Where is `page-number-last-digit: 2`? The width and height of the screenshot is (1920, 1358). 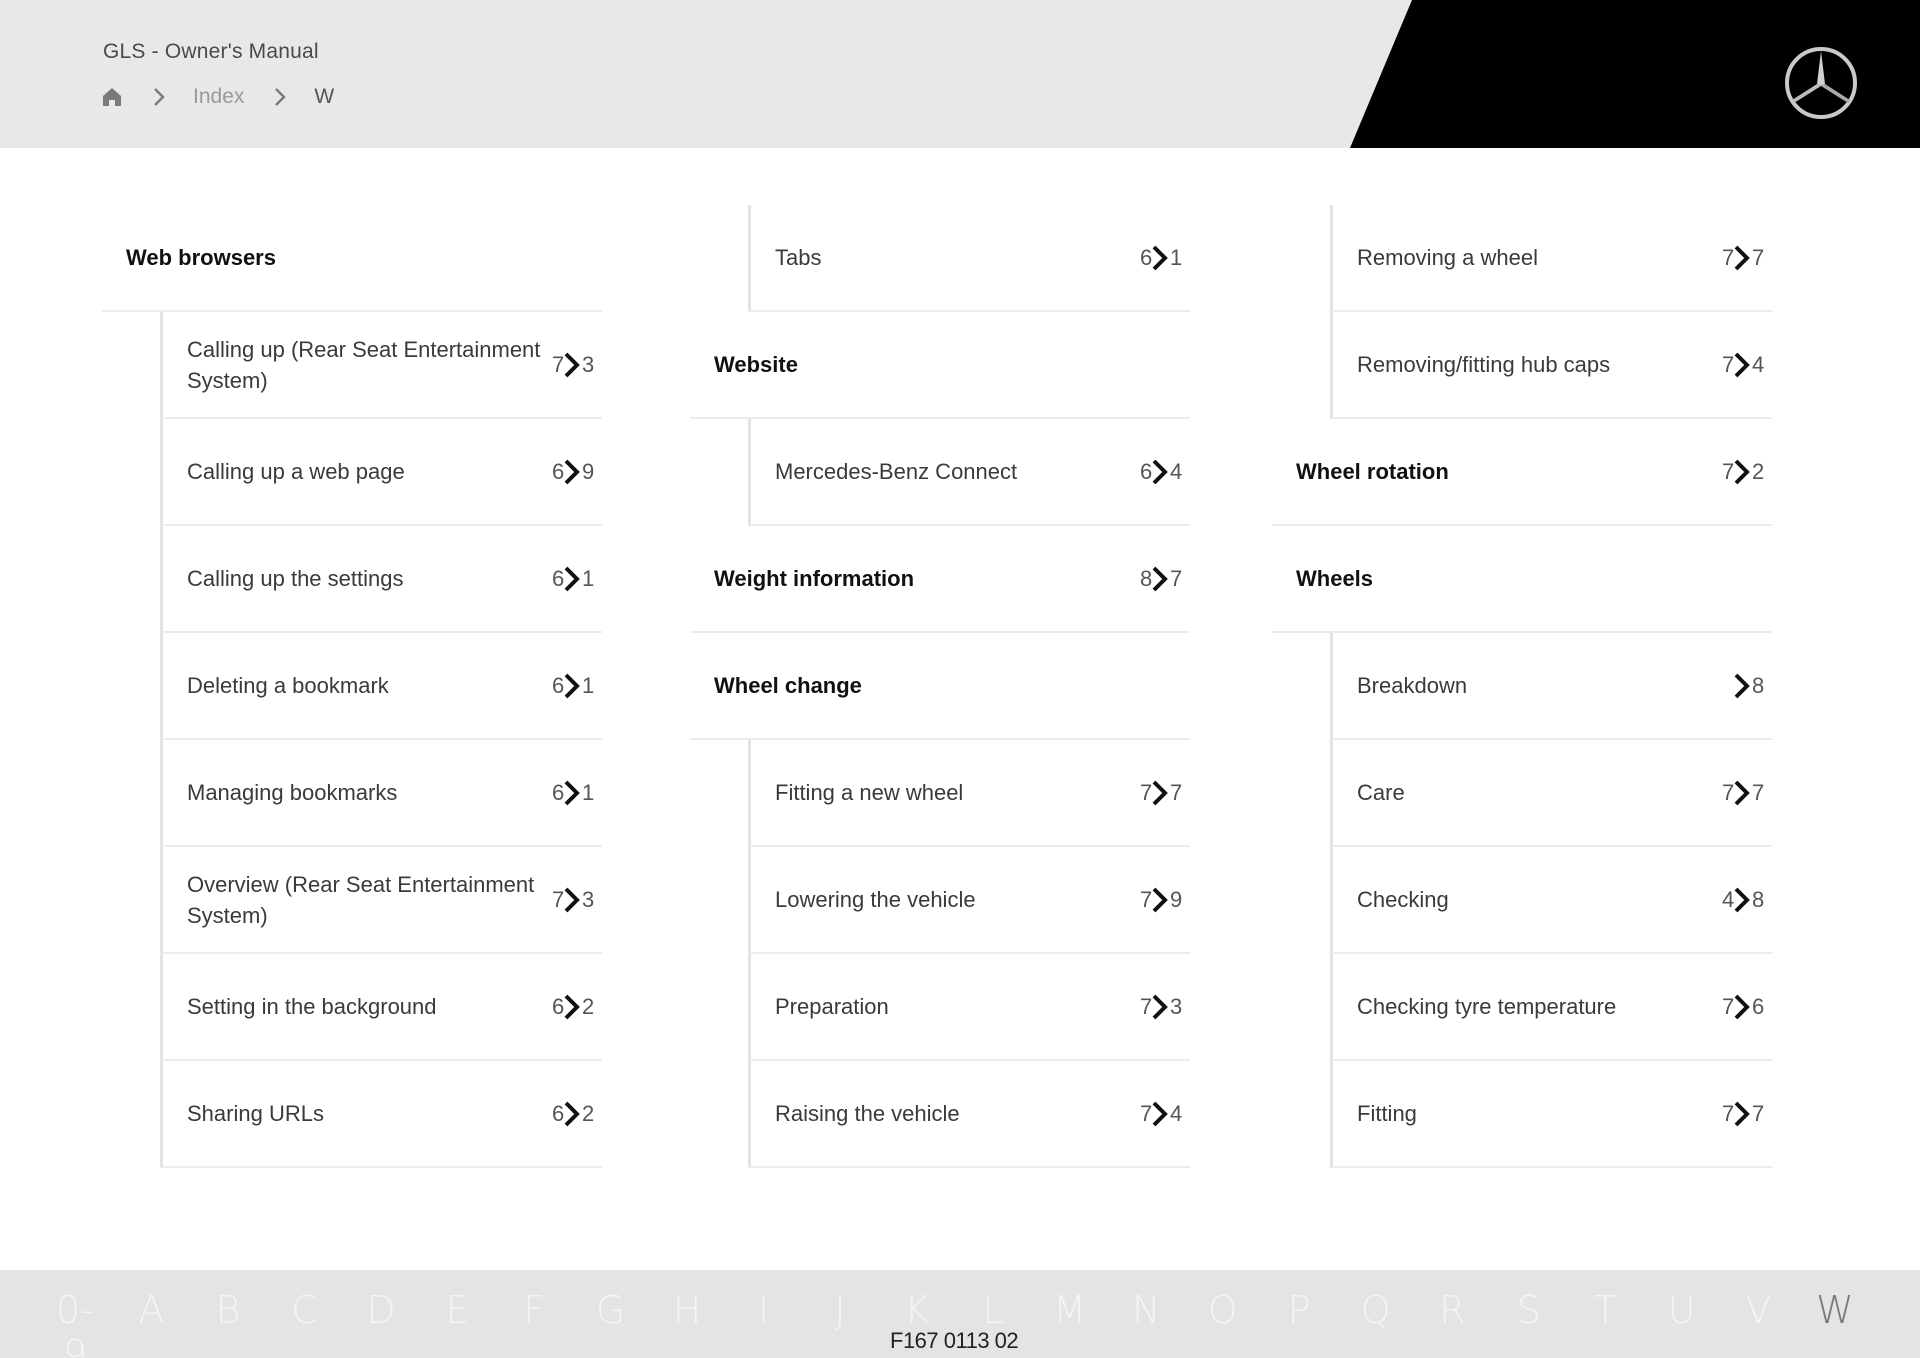
page-number-last-digit: 2 is located at coordinates (588, 1113).